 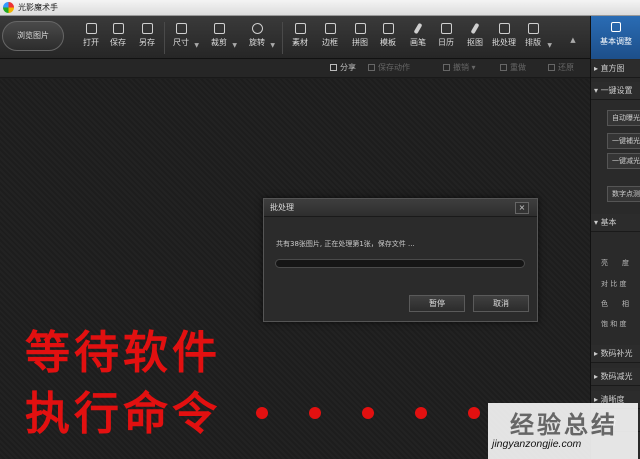 I want to click on undo-icon, so click(x=446, y=67).